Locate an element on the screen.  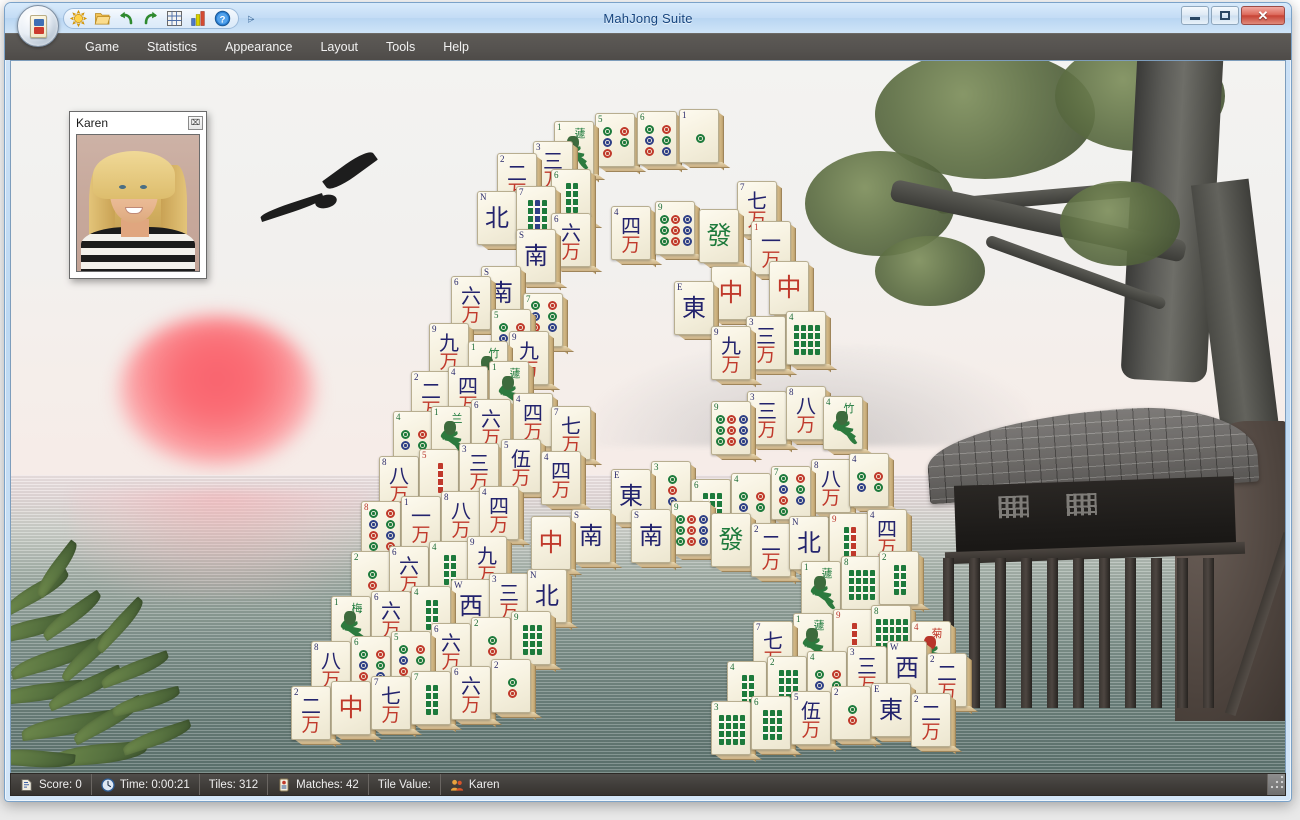
new-game-icon is located at coordinates (78, 18).